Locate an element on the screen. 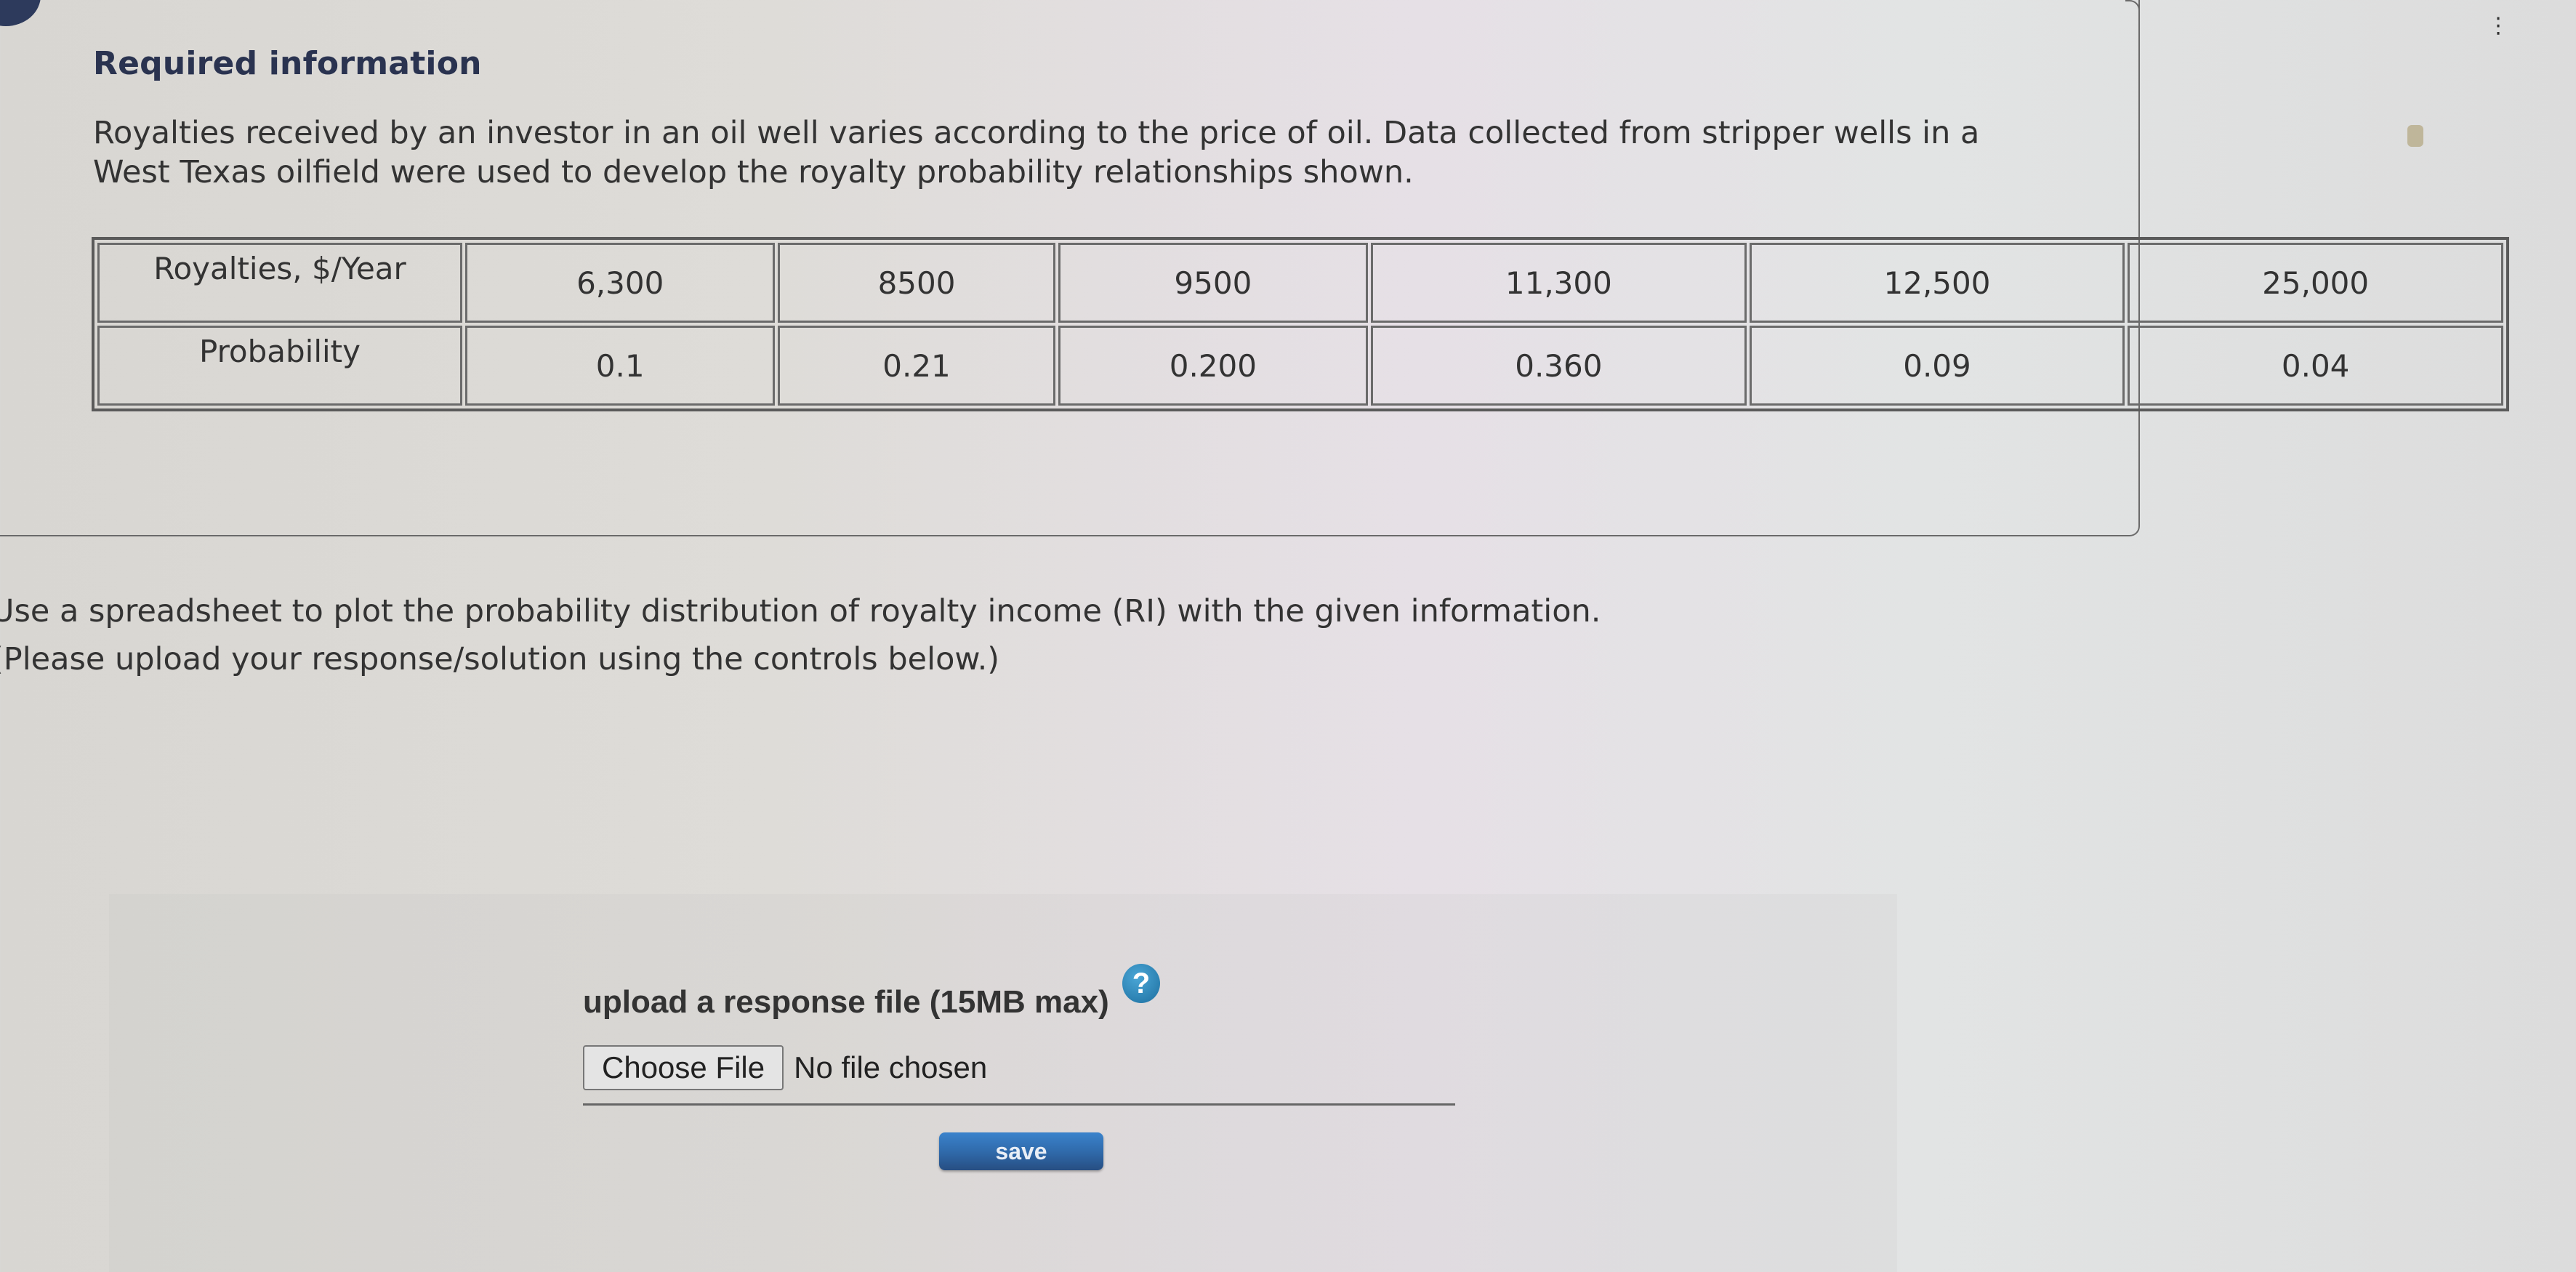 The height and width of the screenshot is (1272, 2576). more-options-icon: ⋮ is located at coordinates (2498, 26).